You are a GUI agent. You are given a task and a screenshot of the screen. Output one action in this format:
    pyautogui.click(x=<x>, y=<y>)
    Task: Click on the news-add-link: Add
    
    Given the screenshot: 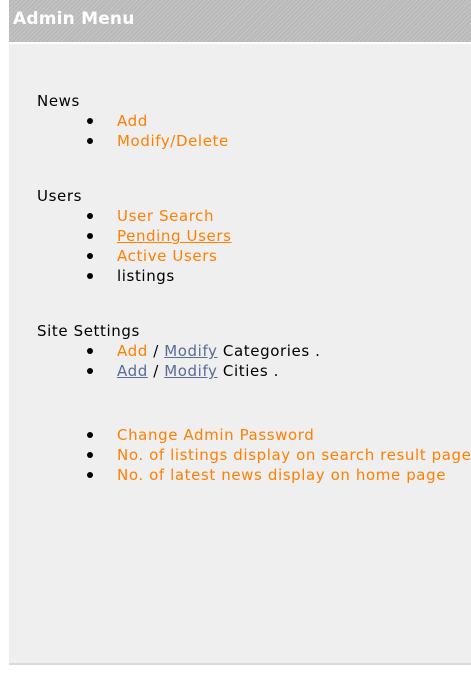 What is the action you would take?
    pyautogui.click(x=132, y=121)
    